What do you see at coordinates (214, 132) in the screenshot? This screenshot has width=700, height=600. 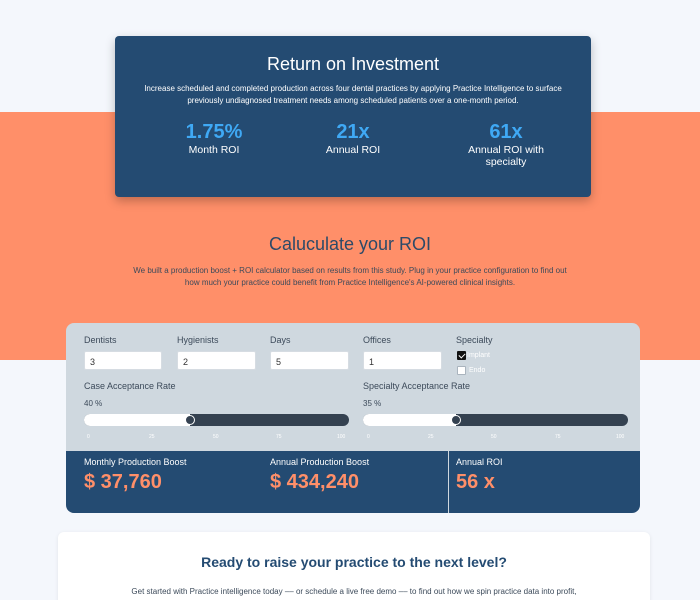 I see `stat-value: 1.75%` at bounding box center [214, 132].